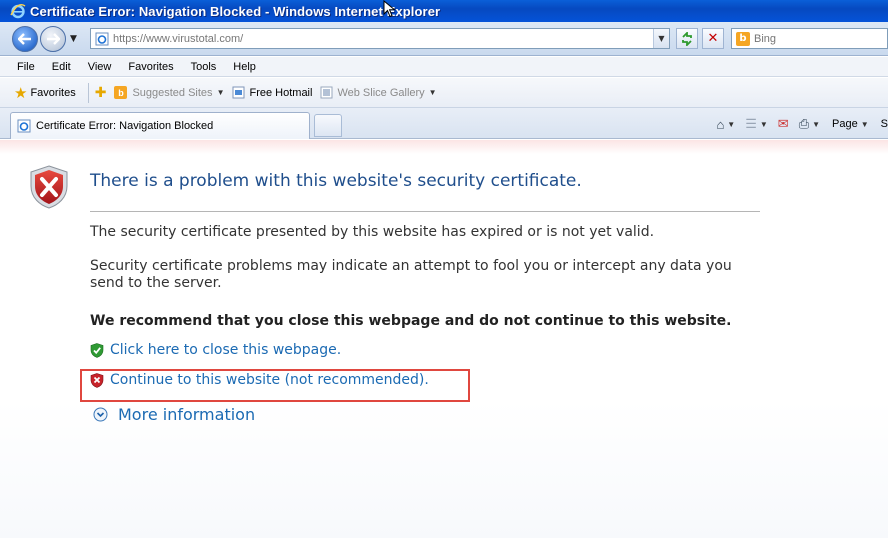 This screenshot has height=538, width=888. Describe the element at coordinates (783, 124) in the screenshot. I see `read-mail-icon: ✉` at that location.